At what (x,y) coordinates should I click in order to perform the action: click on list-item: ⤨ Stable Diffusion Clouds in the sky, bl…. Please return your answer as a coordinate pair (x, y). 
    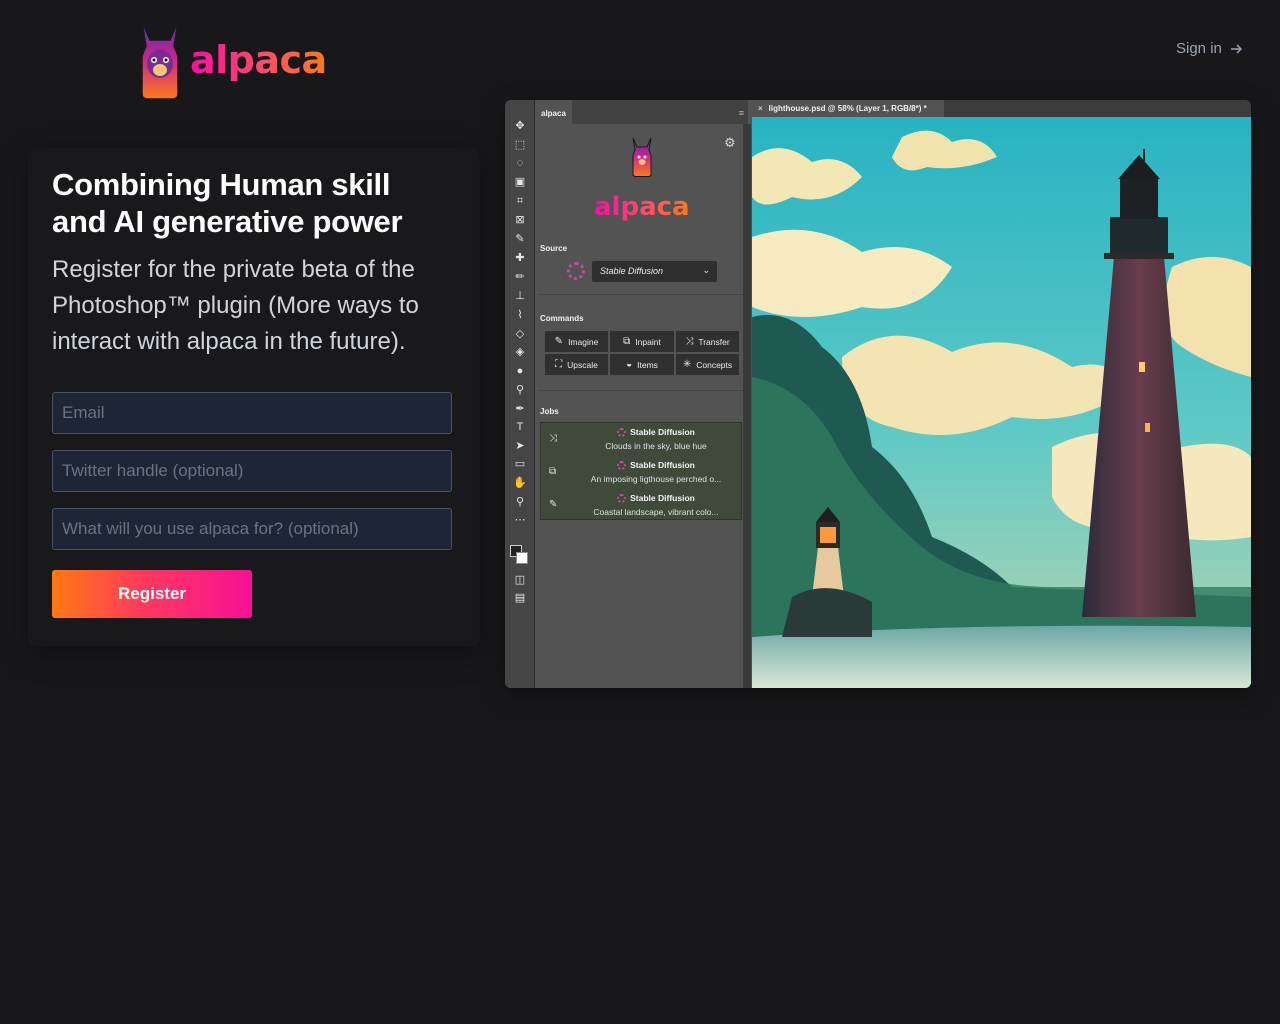
    Looking at the image, I should click on (628, 439).